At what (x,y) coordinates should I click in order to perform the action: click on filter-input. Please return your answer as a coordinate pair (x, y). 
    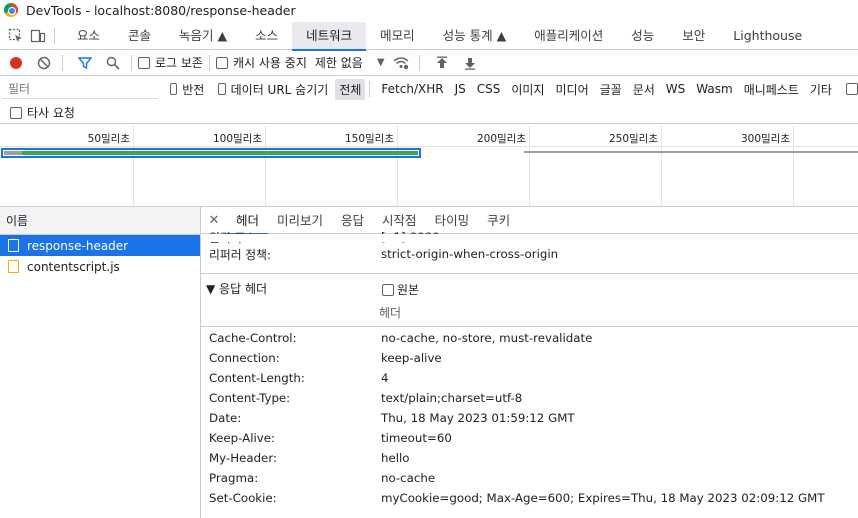
    Looking at the image, I should click on (80, 89).